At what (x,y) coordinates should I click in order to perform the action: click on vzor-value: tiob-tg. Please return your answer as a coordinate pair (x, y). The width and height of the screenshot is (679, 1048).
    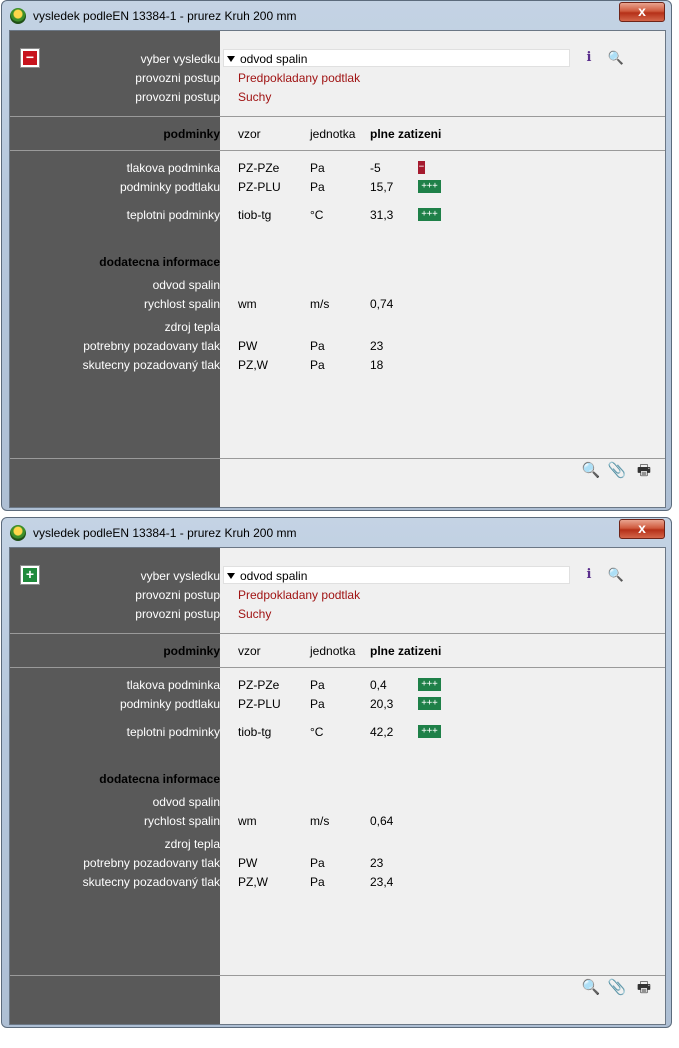
    Looking at the image, I should click on (255, 215).